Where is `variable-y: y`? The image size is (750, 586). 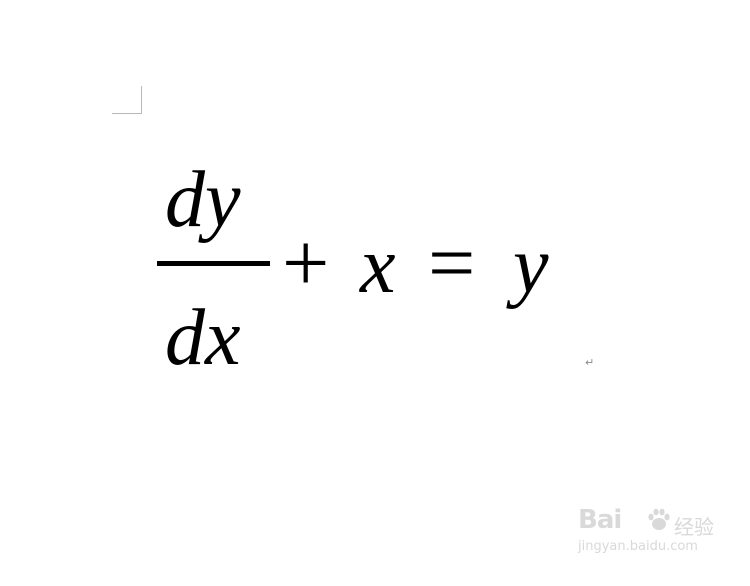
variable-y: y is located at coordinates (531, 266).